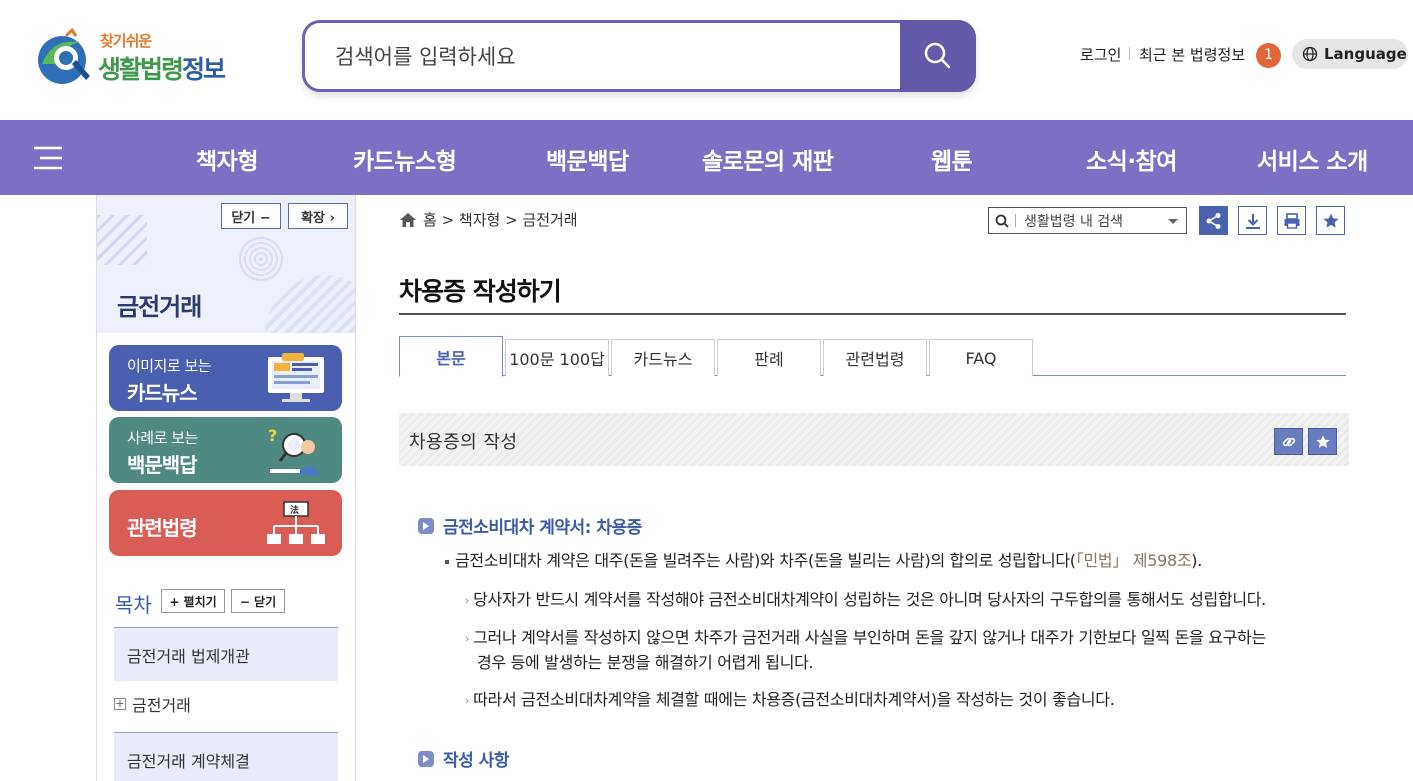  What do you see at coordinates (193, 601) in the screenshot?
I see `toc-expand-button: + 펼치기` at bounding box center [193, 601].